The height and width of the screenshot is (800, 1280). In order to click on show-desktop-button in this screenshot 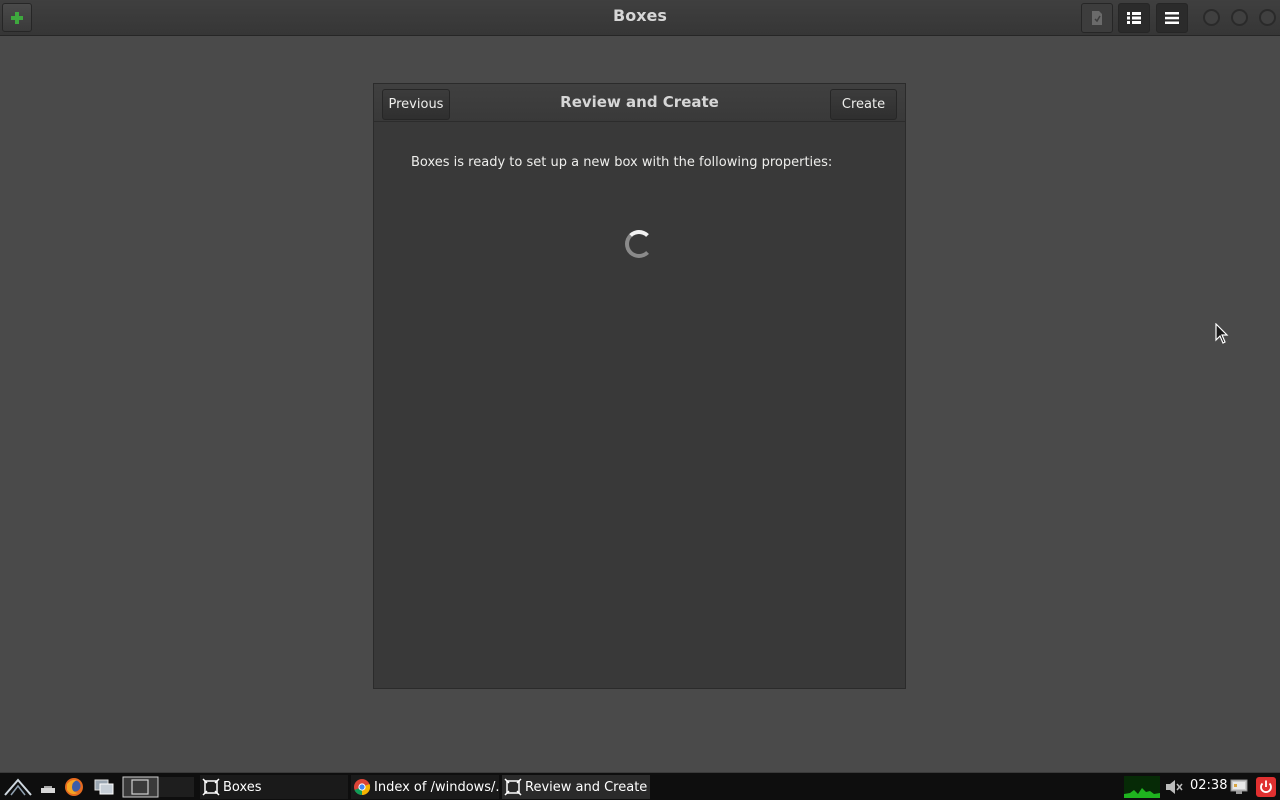, I will do `click(48, 787)`.